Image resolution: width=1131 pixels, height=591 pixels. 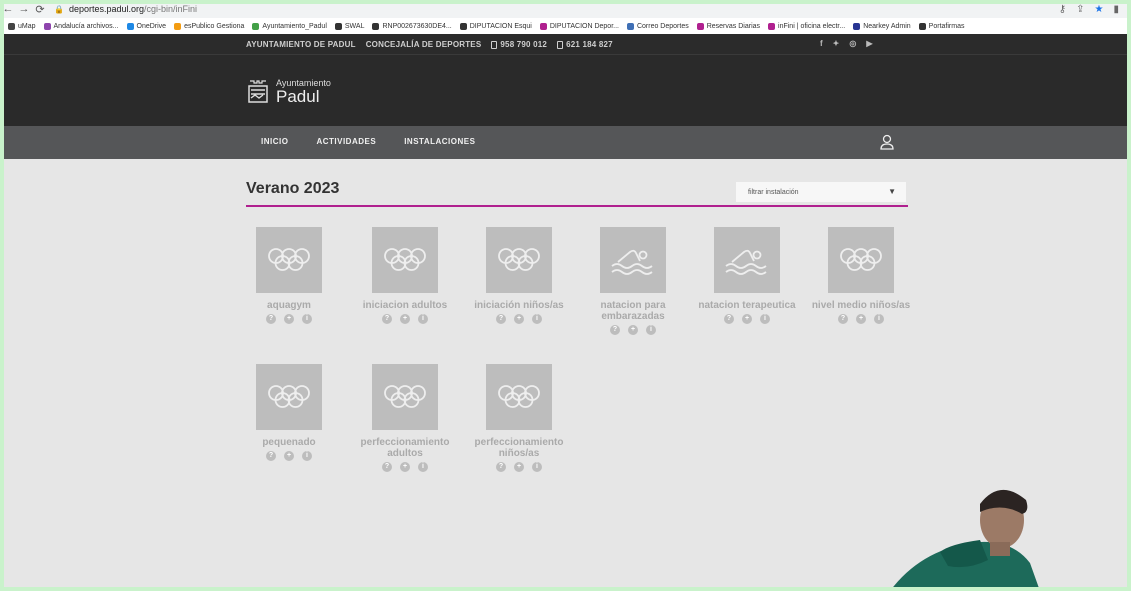 What do you see at coordinates (861, 305) in the screenshot?
I see `activity-name: nivel medio niños/as` at bounding box center [861, 305].